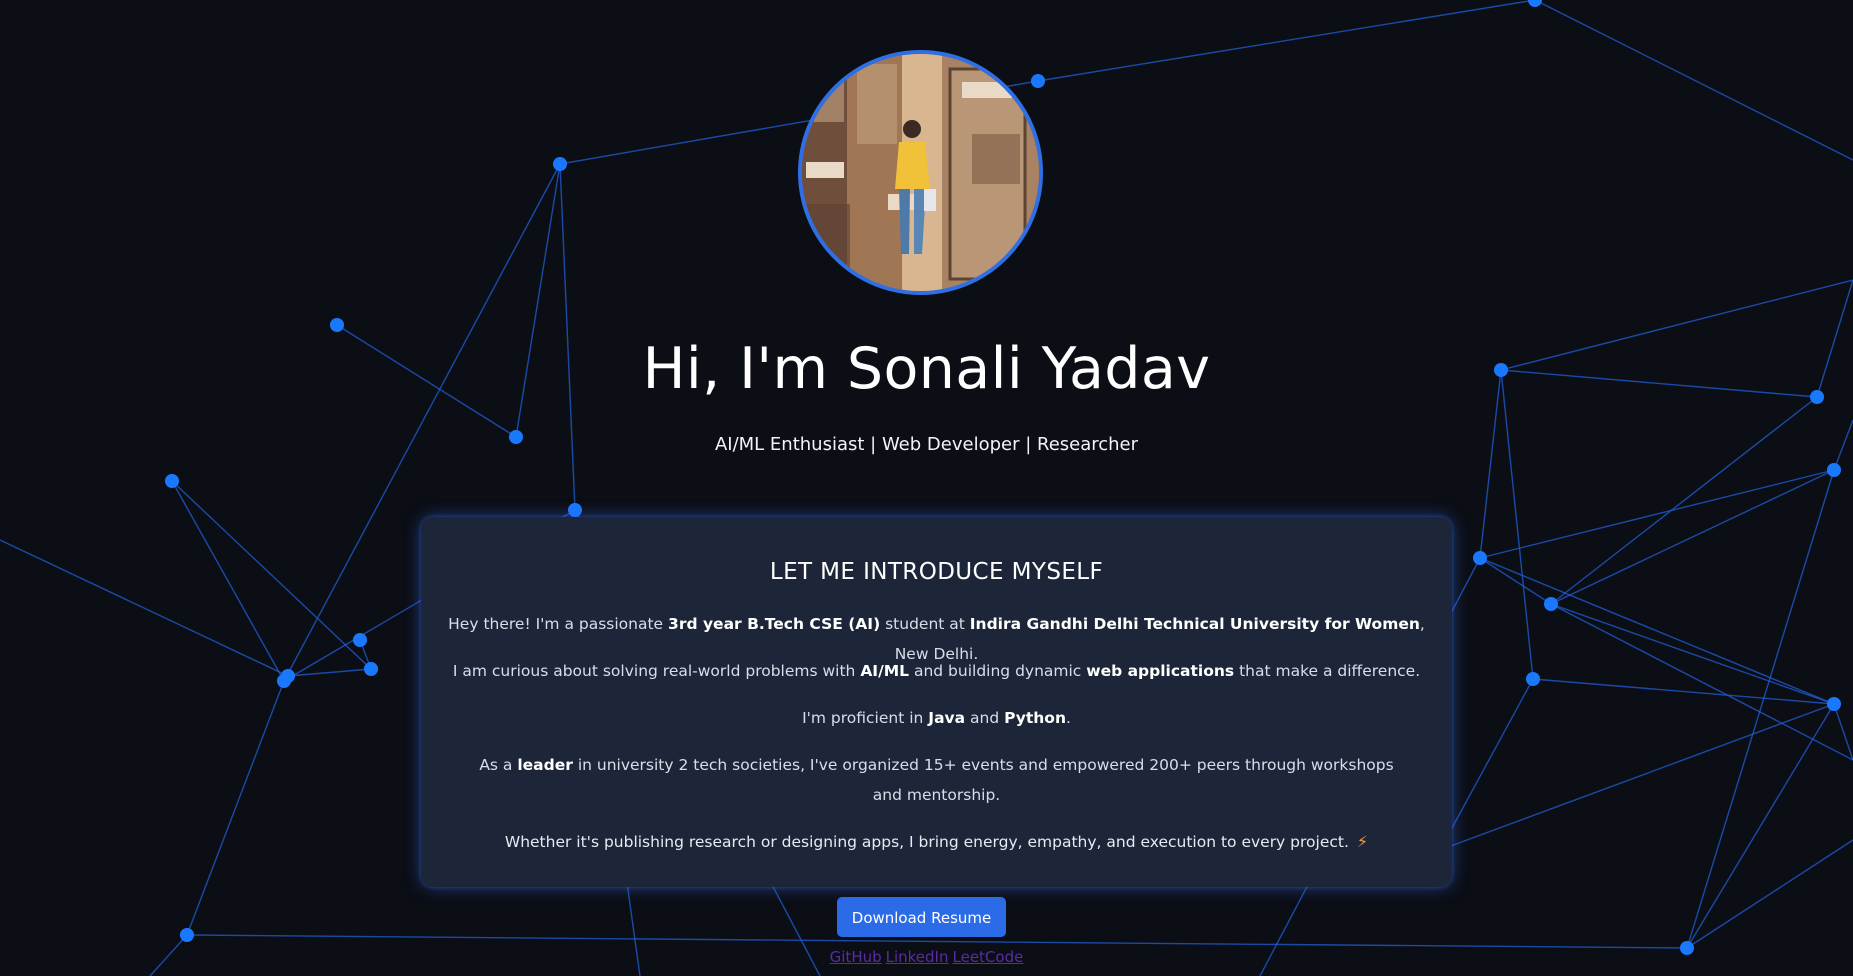 The image size is (1853, 976). Describe the element at coordinates (865, 718) in the screenshot. I see `intro-p3-text-1: I'm proficient in` at that location.